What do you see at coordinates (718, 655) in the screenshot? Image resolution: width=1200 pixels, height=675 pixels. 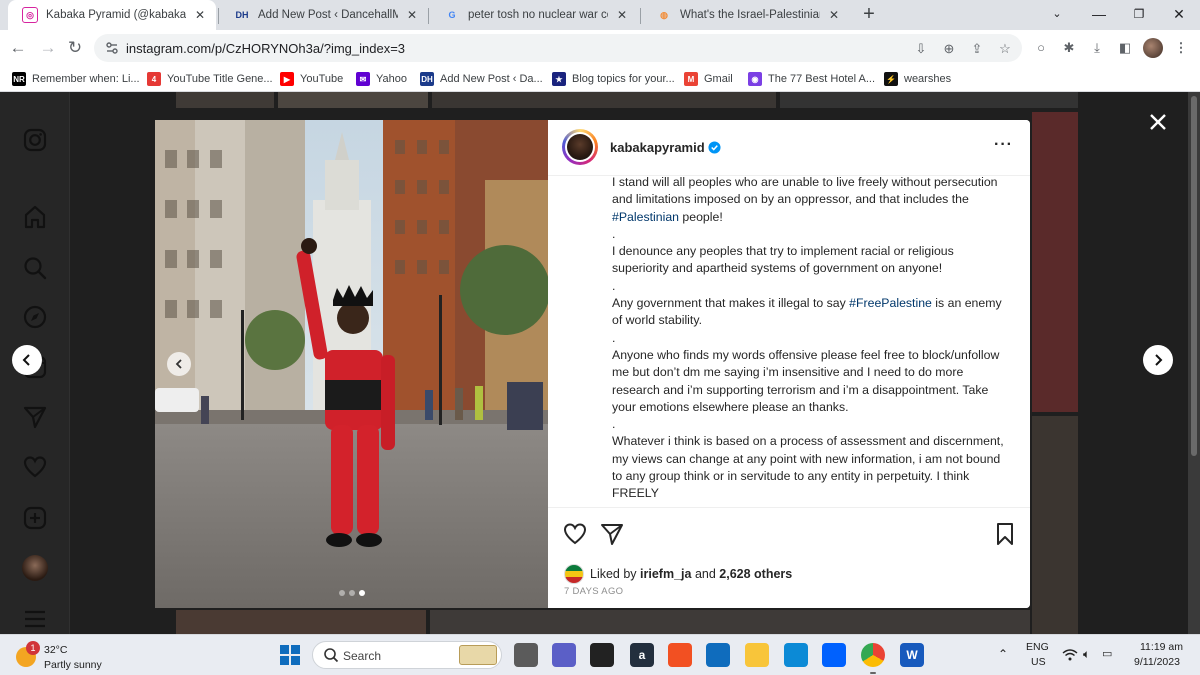 I see `mail-icon` at bounding box center [718, 655].